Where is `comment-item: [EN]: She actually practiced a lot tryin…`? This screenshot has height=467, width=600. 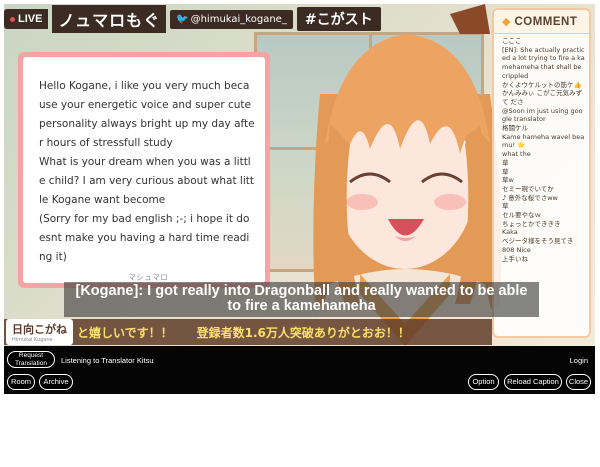 comment-item: [EN]: She actually practiced a lot tryin… is located at coordinates (543, 62).